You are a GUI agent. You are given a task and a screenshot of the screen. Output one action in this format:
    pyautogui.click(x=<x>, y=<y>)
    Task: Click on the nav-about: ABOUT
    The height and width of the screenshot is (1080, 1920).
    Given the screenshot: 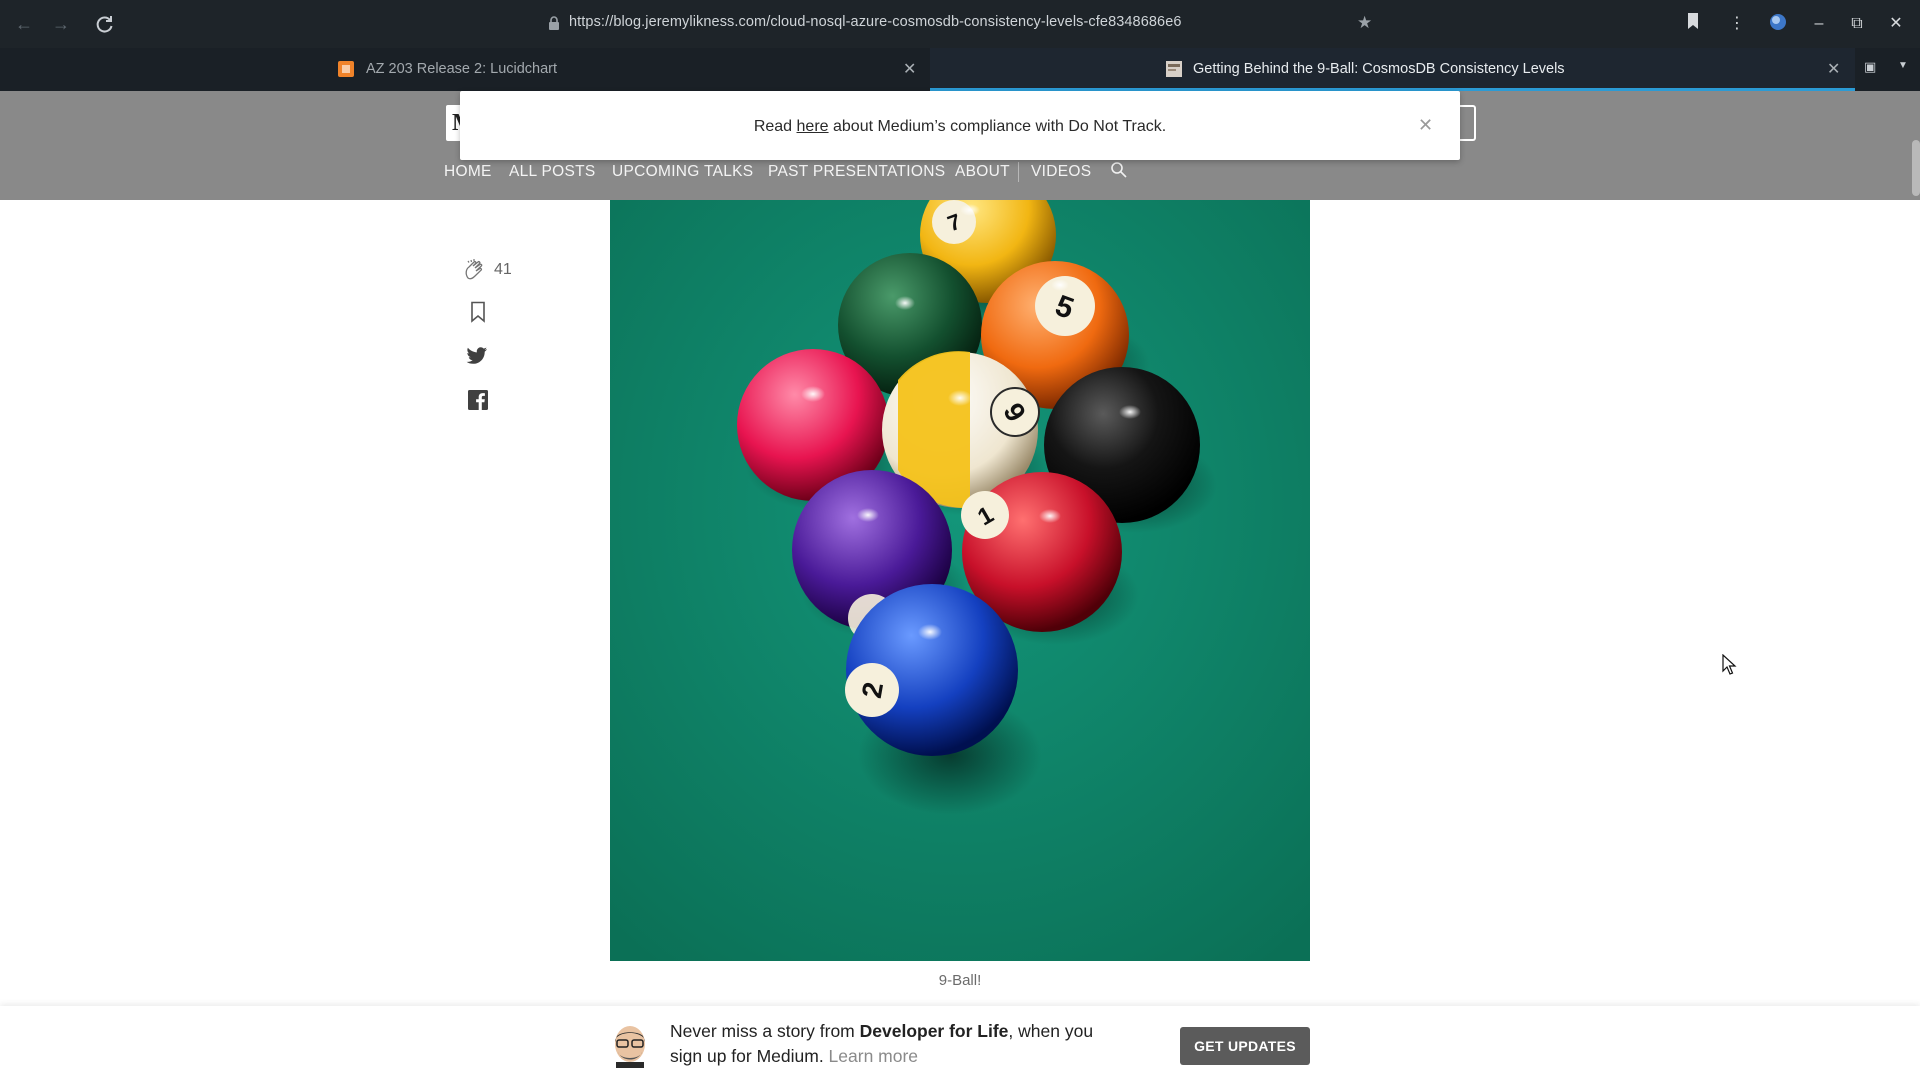 What is the action you would take?
    pyautogui.click(x=982, y=172)
    